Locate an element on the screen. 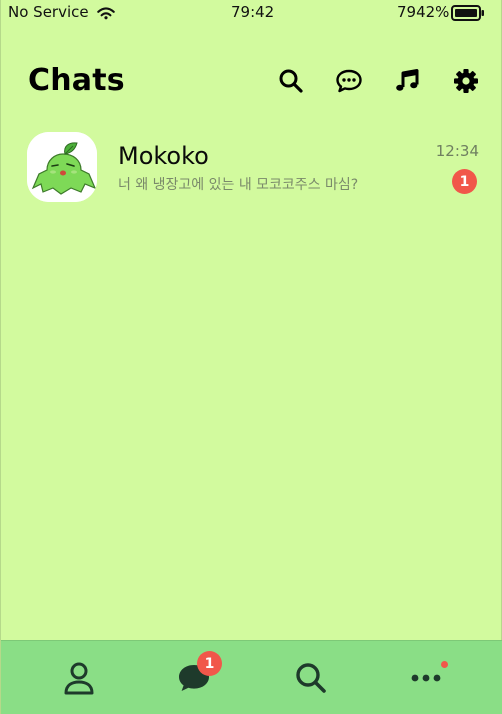 This screenshot has height=714, width=502. nav-chats-badge: 1 is located at coordinates (209, 663).